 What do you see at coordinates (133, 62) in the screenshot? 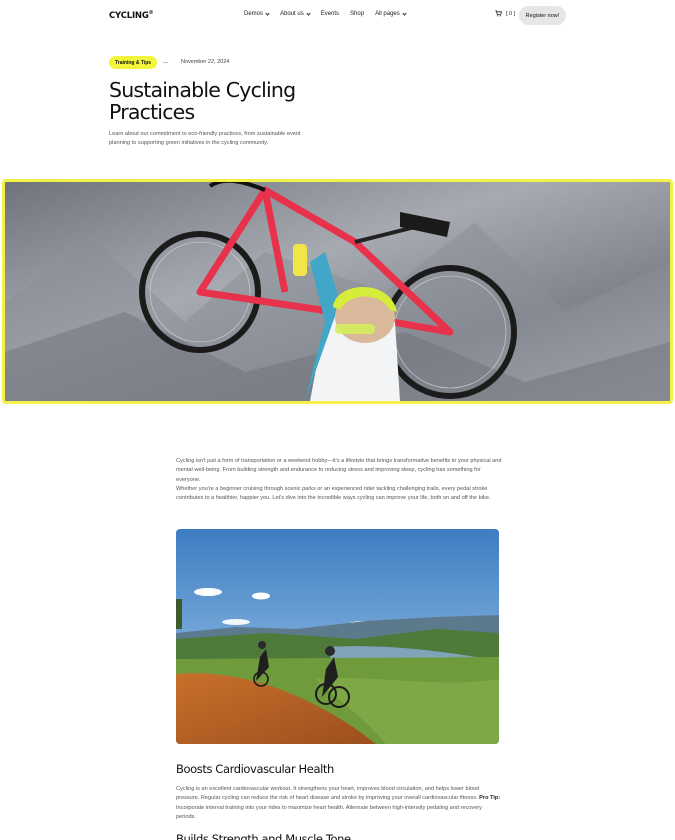
I see `category-badge: Training & Tips` at bounding box center [133, 62].